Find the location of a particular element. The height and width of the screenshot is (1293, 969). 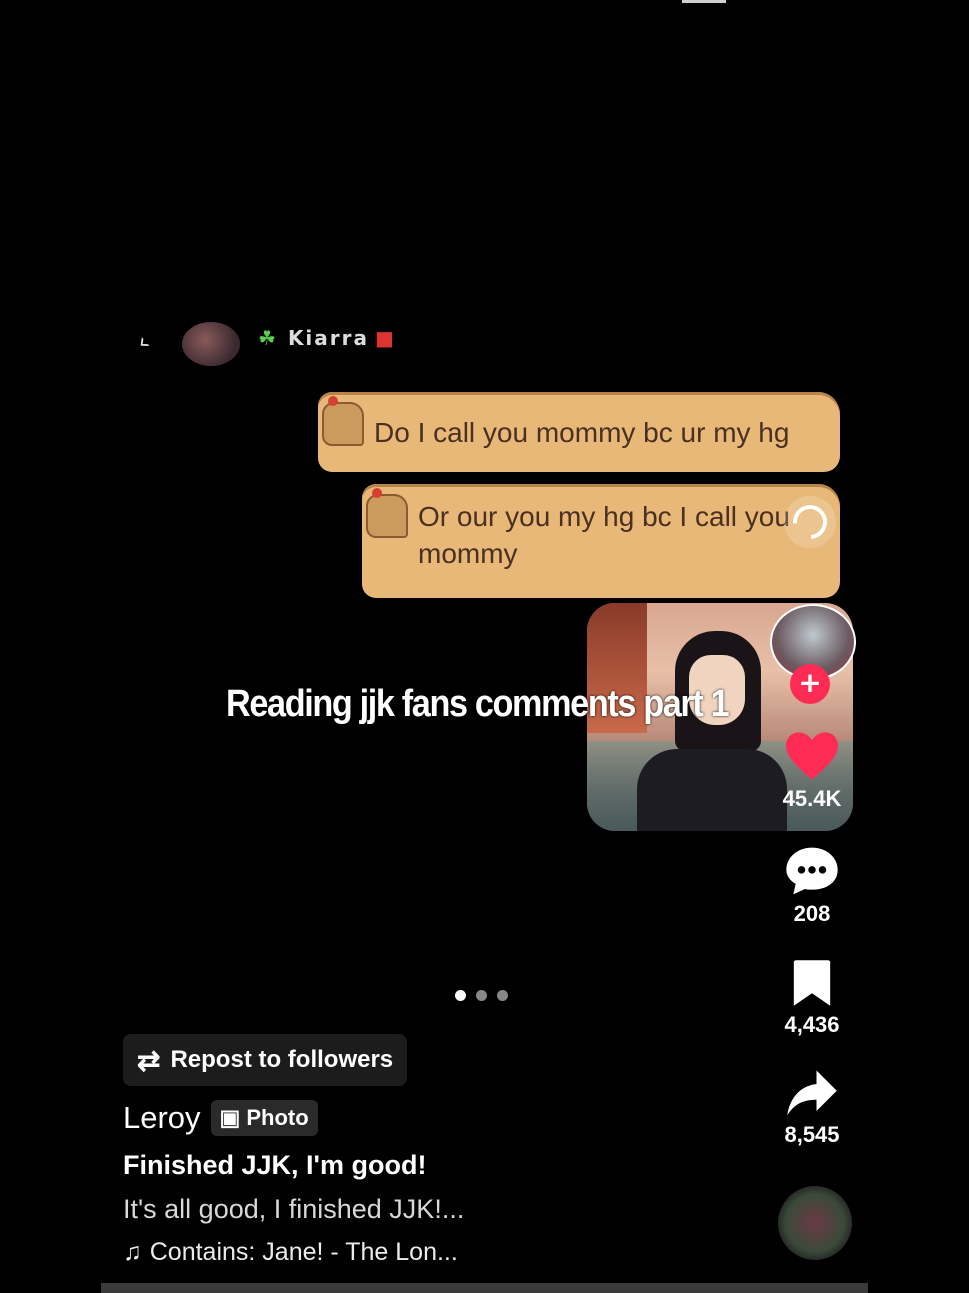

follow-button: + is located at coordinates (810, 684).